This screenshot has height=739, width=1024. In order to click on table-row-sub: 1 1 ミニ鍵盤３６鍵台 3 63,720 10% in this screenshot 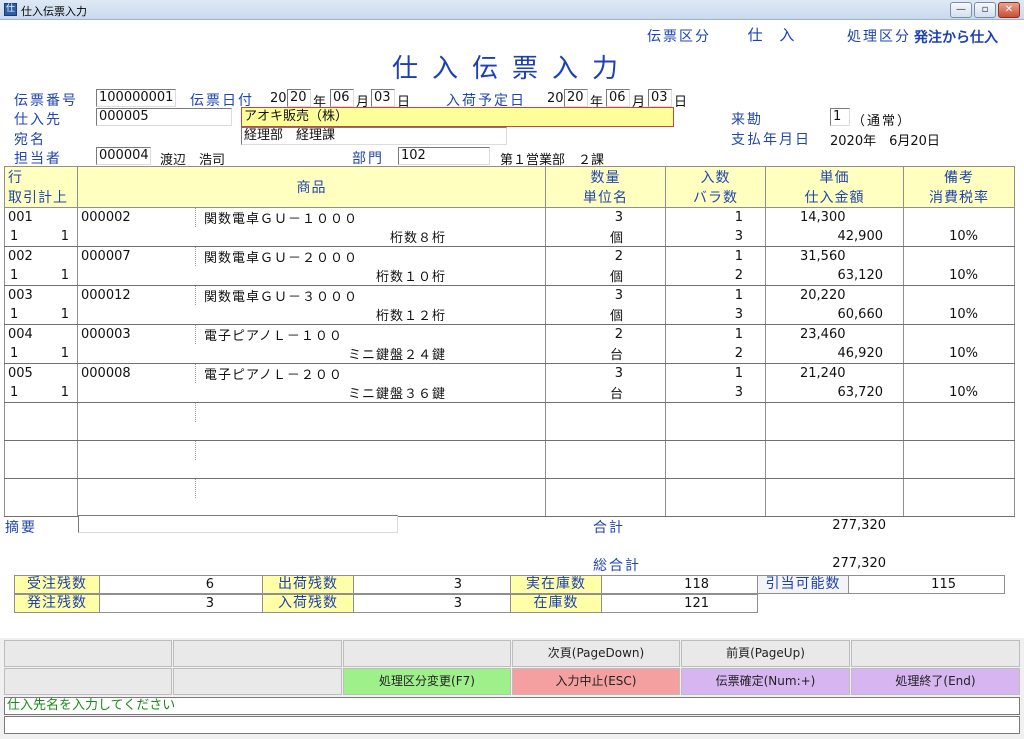, I will do `click(509, 393)`.